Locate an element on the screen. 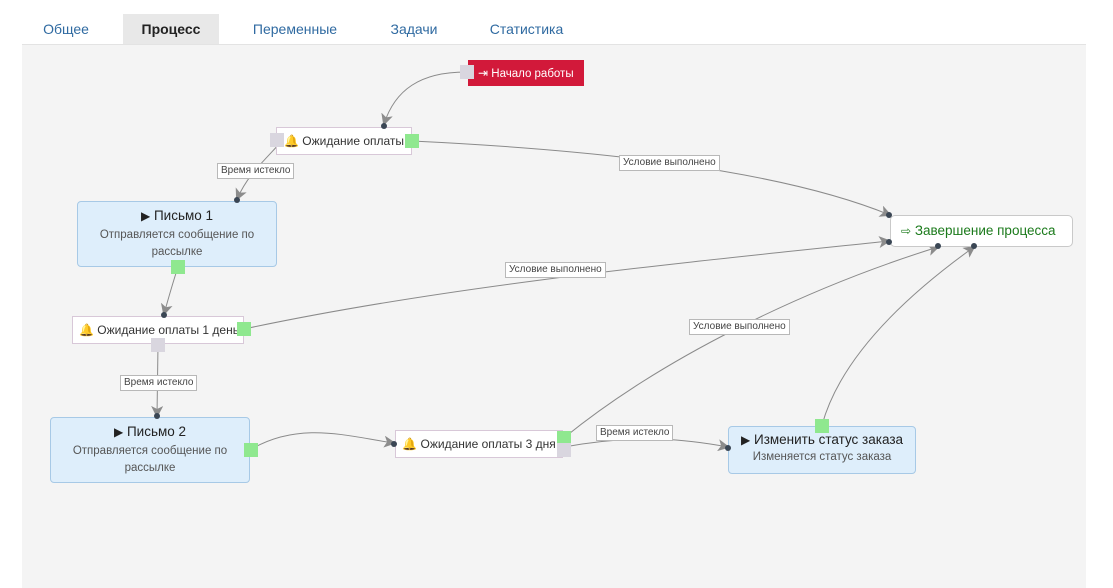 The height and width of the screenshot is (588, 1113). sign-in-icon: ⇥ is located at coordinates (483, 73).